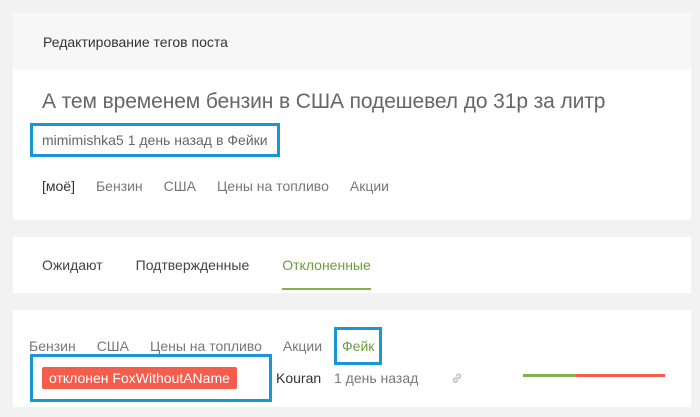 This screenshot has width=700, height=417. Describe the element at coordinates (193, 265) in the screenshot. I see `tab-confirmed: Подтвержденные` at that location.